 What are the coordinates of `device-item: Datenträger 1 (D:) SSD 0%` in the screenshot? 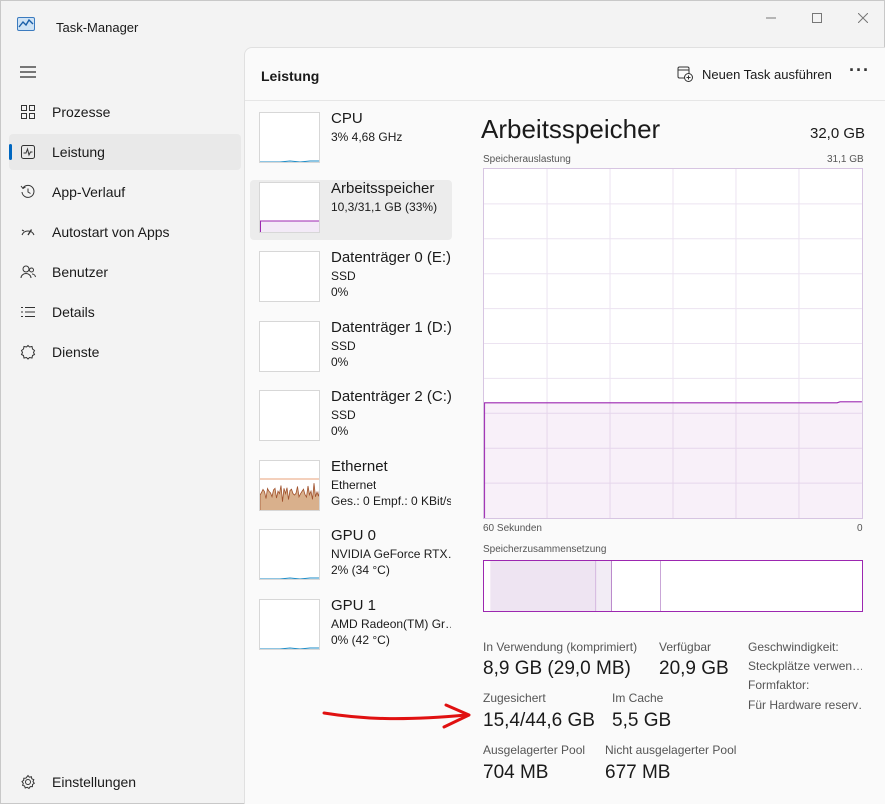 It's located at (351, 349).